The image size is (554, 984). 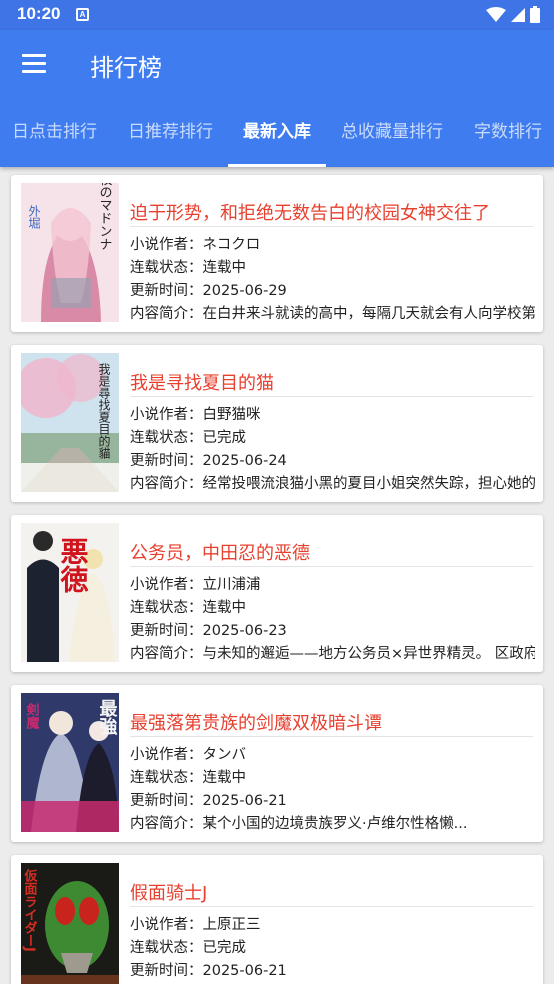 I want to click on app-bar: 排行榜 日点击排行 日推荐排行 最新入库 总收藏量排行 字数排行, so click(x=277, y=98).